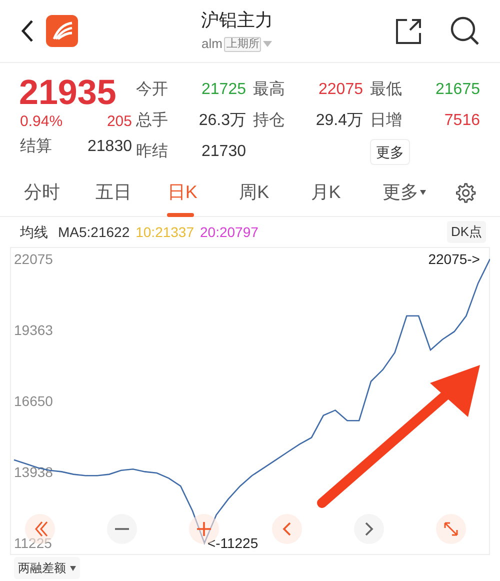 This screenshot has height=581, width=500. Describe the element at coordinates (40, 529) in the screenshot. I see `double-chevron-icon` at that location.